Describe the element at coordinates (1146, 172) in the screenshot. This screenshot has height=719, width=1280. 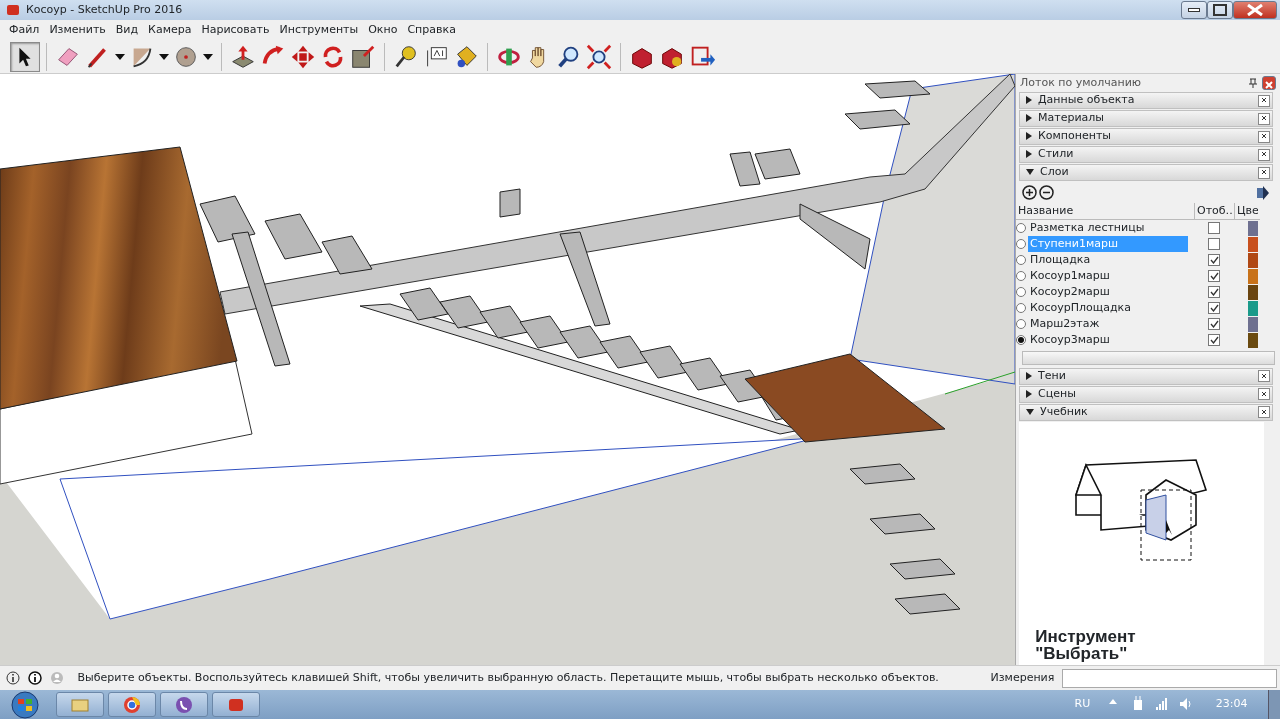
I see `tray-section-header: Слои` at that location.